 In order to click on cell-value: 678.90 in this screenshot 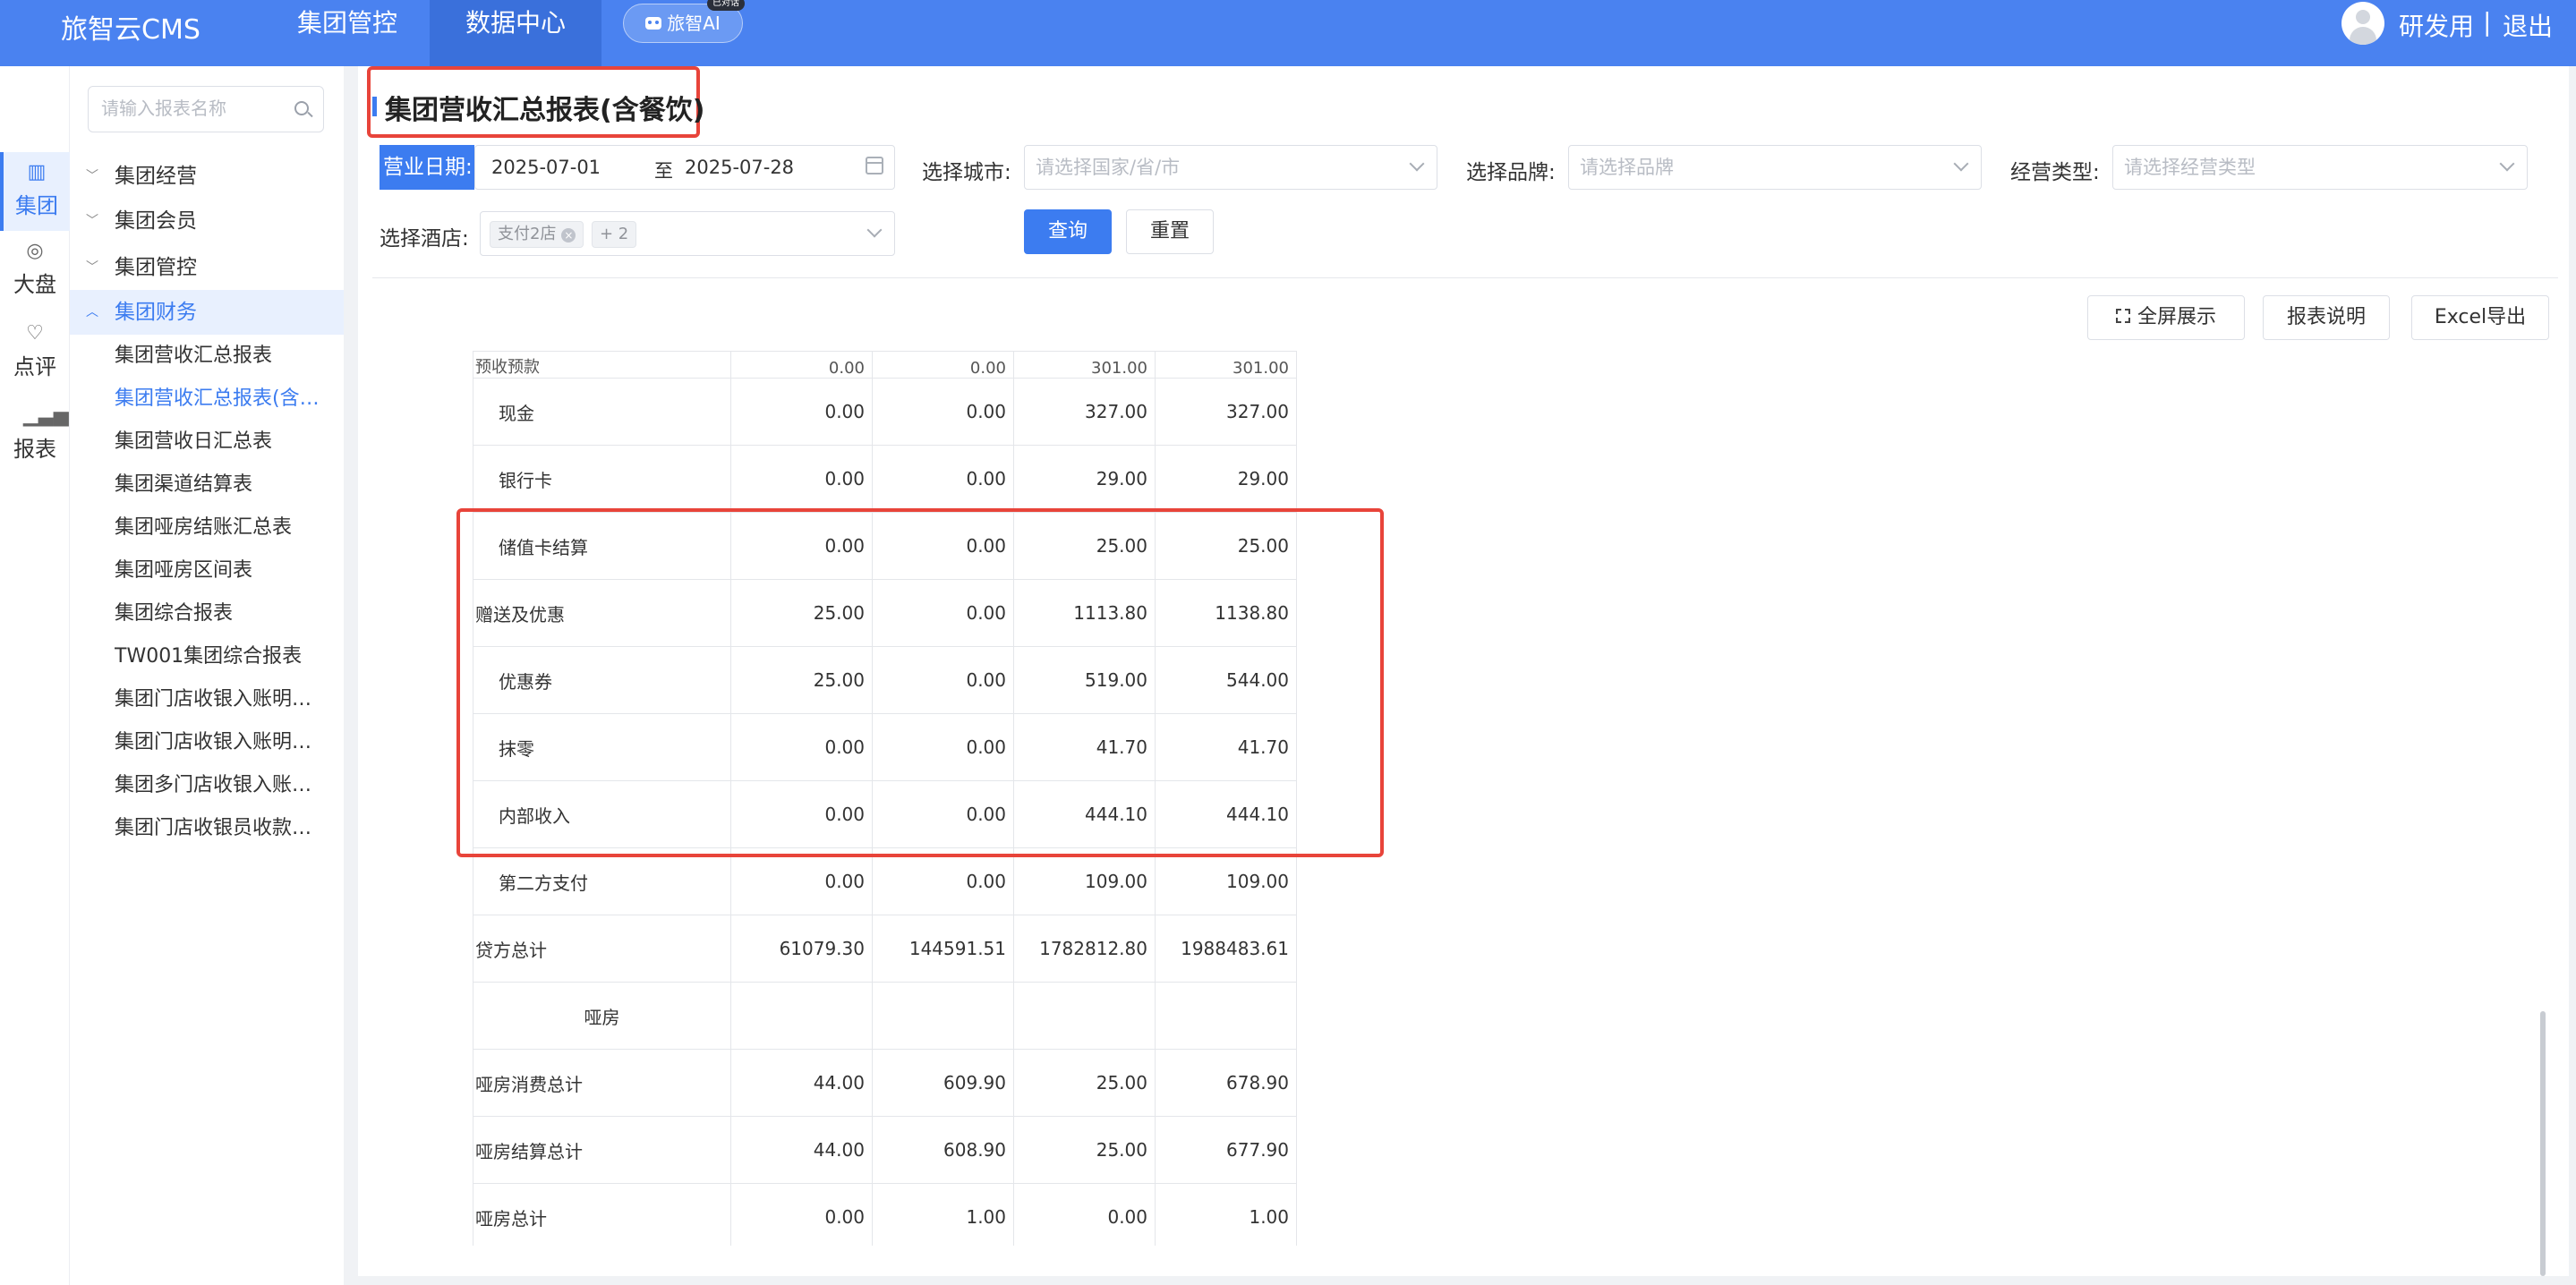, I will do `click(1226, 1083)`.